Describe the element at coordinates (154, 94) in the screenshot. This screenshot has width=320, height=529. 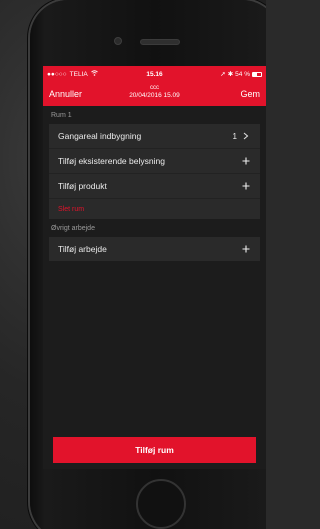
I see `navigation-bar: Annuller ccc 20/04/2016 15.09 Gem` at that location.